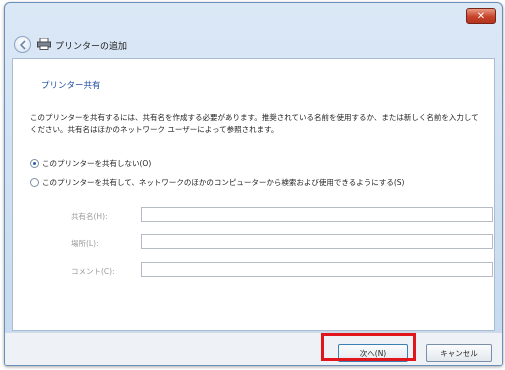  What do you see at coordinates (34, 182) in the screenshot?
I see `radio-button` at bounding box center [34, 182].